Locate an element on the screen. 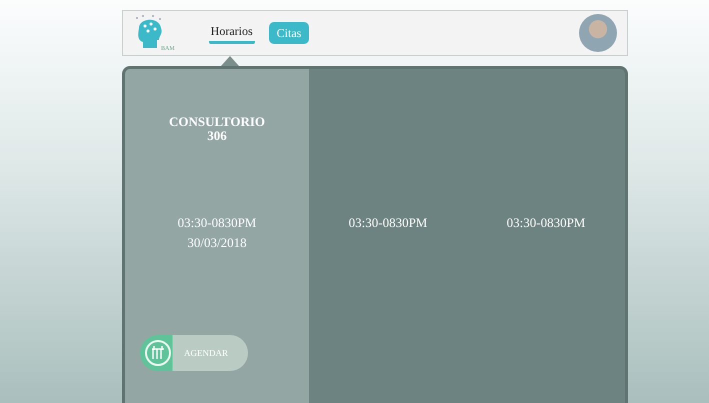  avatar-circle is located at coordinates (598, 33).